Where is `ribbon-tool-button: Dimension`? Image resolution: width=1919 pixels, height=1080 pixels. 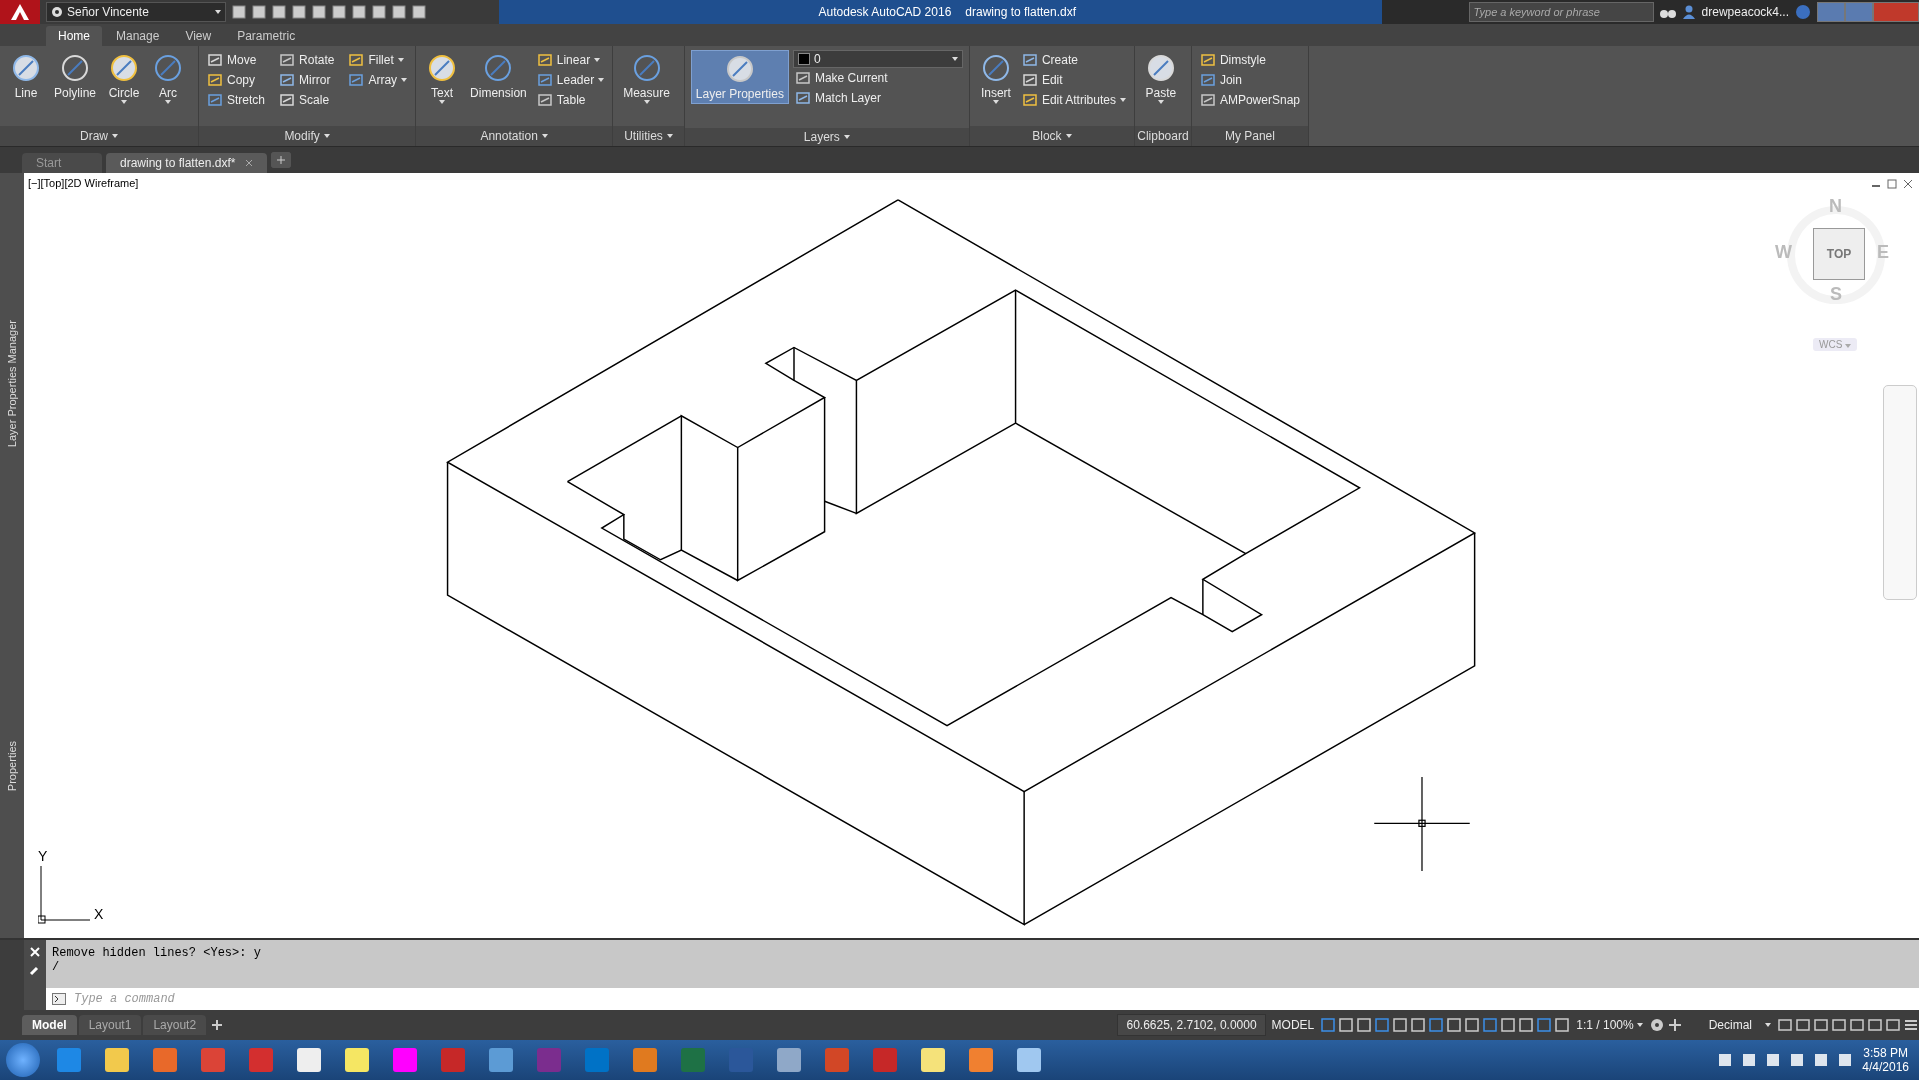
ribbon-tool-button: Dimension is located at coordinates (498, 76).